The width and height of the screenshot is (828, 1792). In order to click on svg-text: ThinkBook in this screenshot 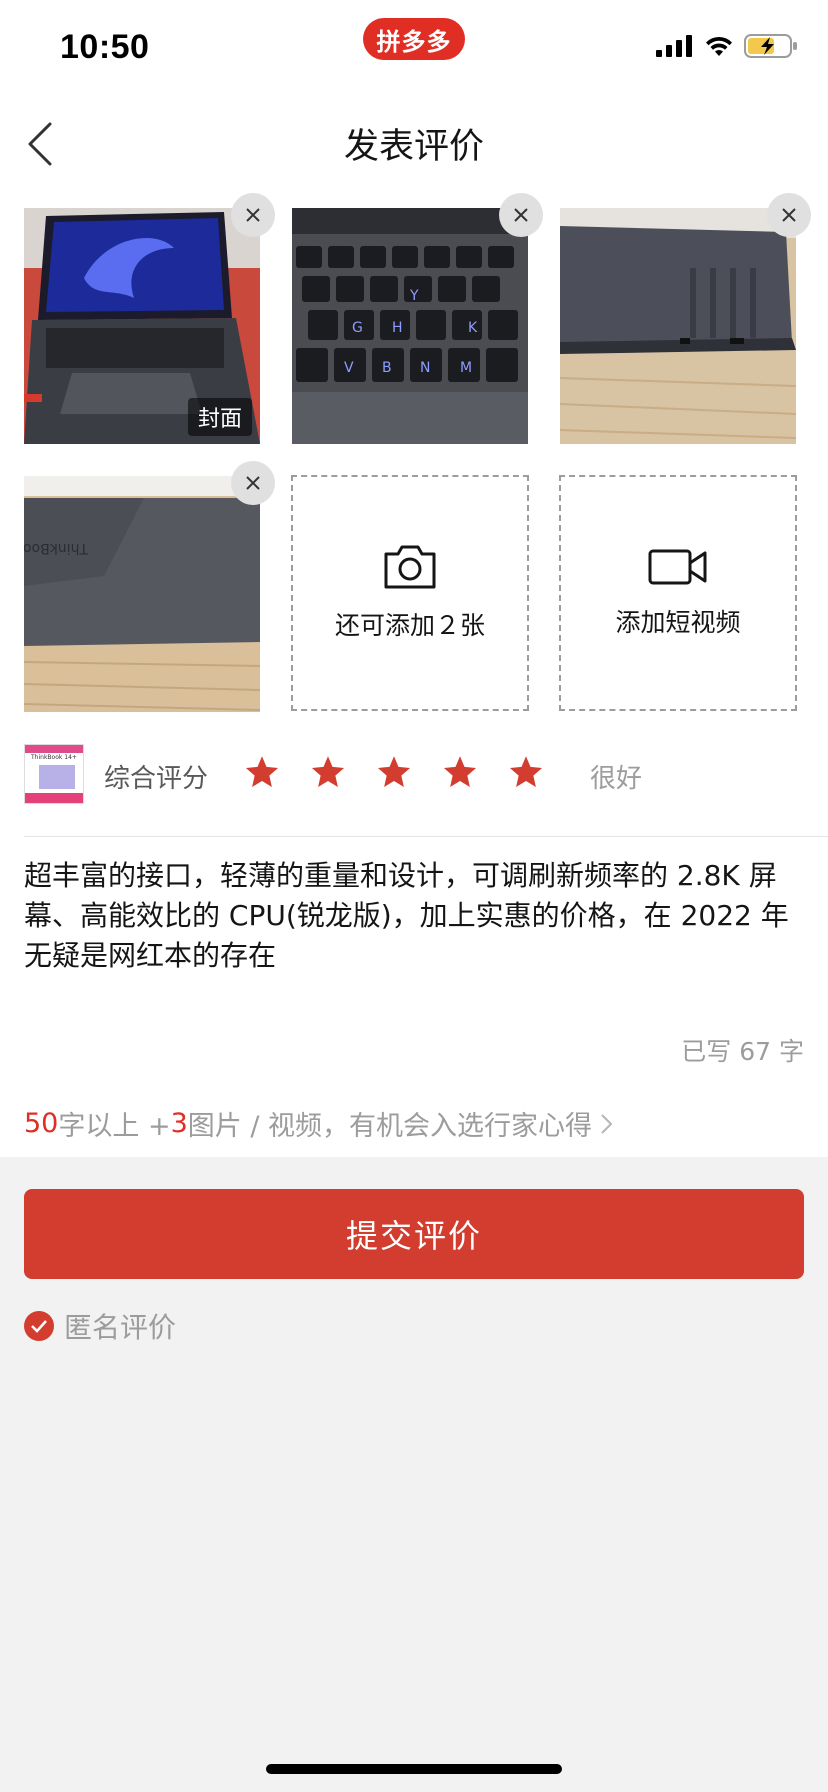, I will do `click(56, 548)`.